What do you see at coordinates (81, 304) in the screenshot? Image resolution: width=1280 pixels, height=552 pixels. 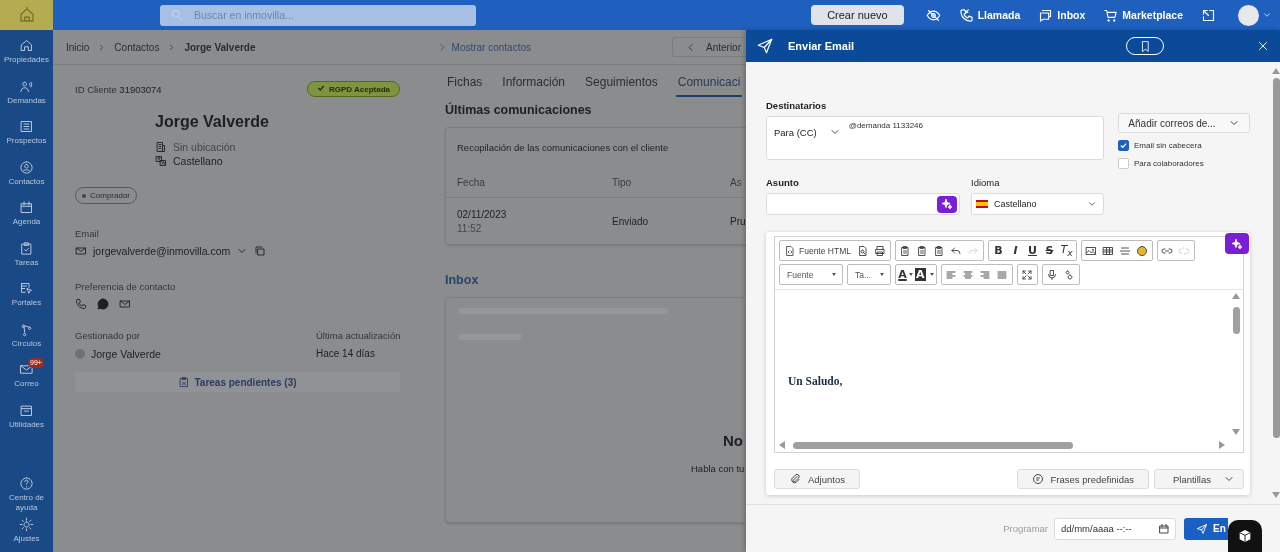 I see `phone-icon` at bounding box center [81, 304].